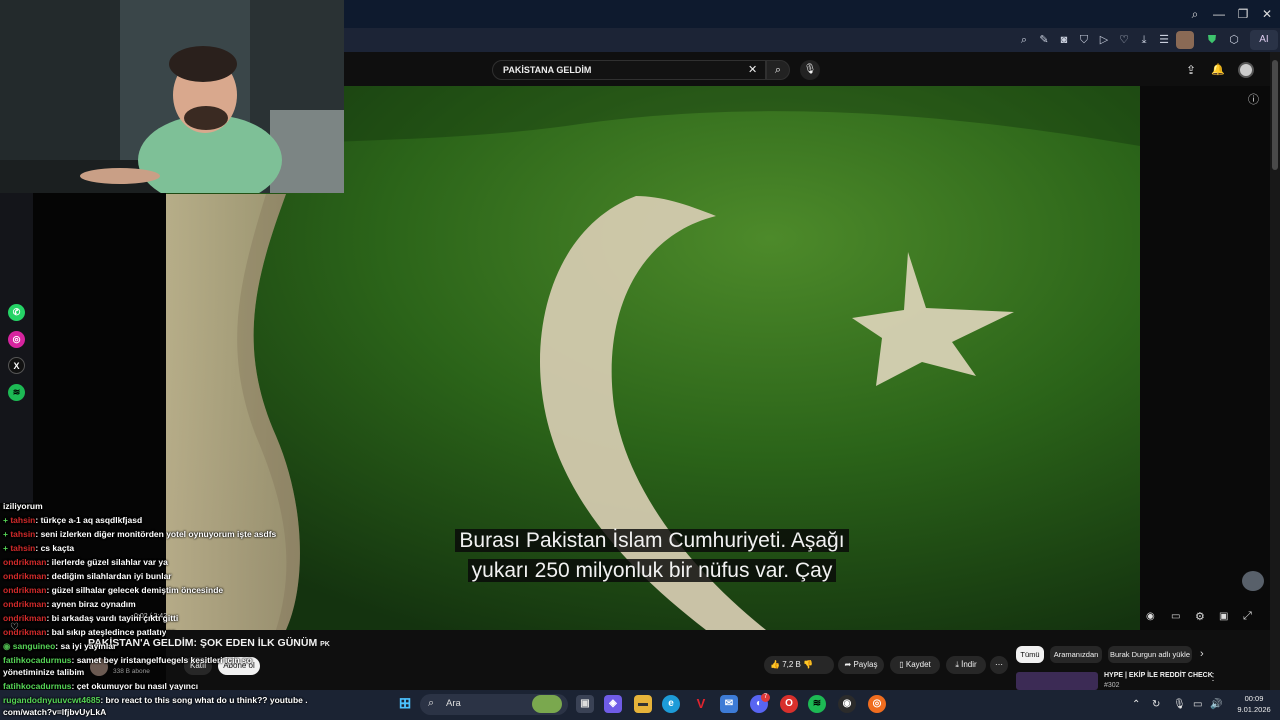 This screenshot has height=720, width=1280. I want to click on voice-search-button: 🎙, so click(810, 70).